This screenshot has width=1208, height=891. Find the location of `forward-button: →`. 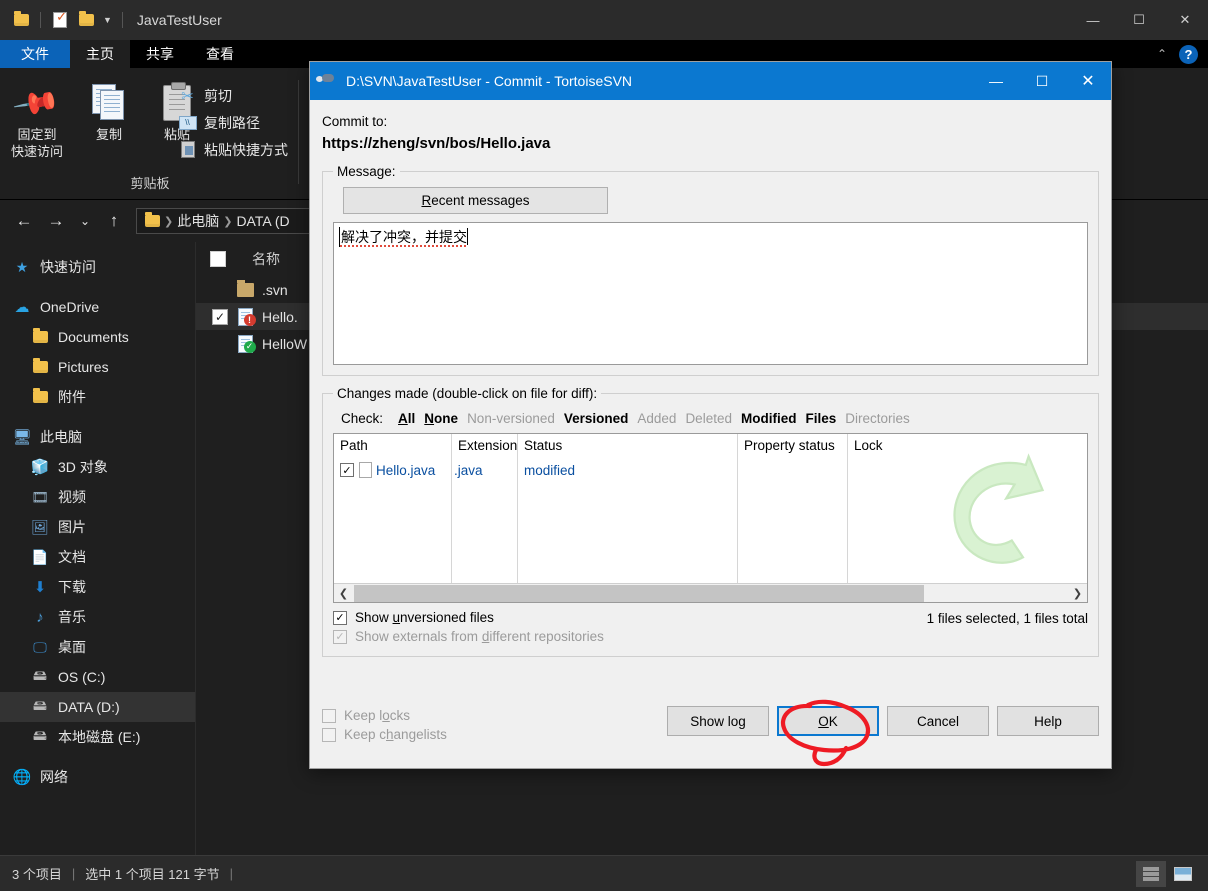

forward-button: → is located at coordinates (56, 221).